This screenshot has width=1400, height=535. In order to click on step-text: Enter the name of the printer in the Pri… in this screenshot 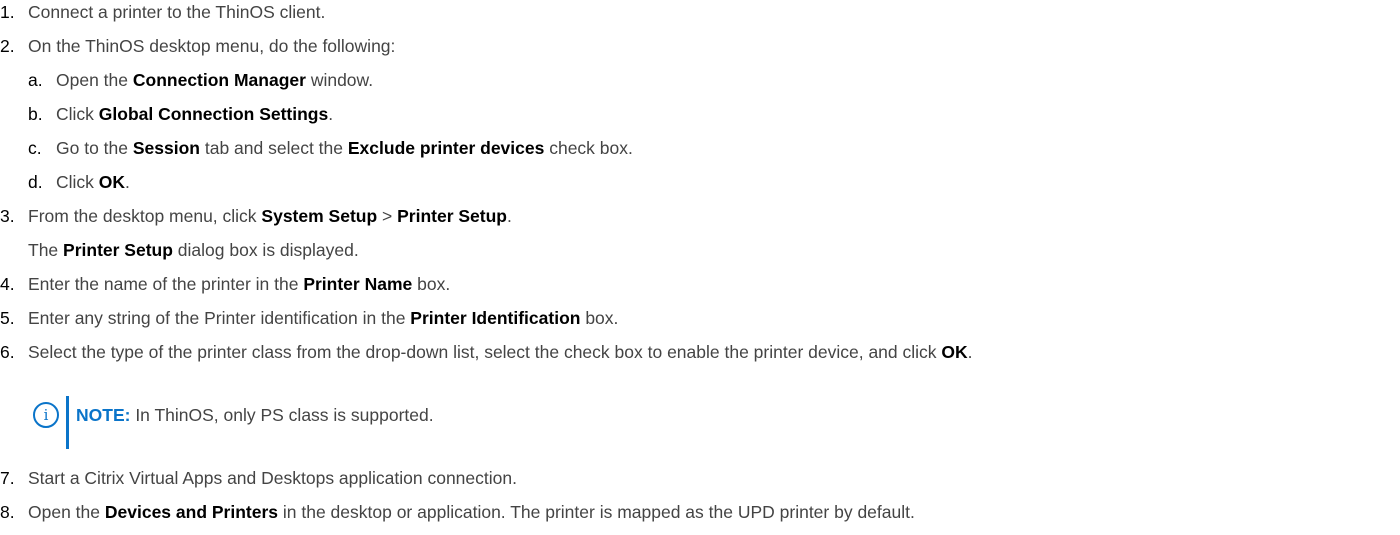, I will do `click(239, 284)`.